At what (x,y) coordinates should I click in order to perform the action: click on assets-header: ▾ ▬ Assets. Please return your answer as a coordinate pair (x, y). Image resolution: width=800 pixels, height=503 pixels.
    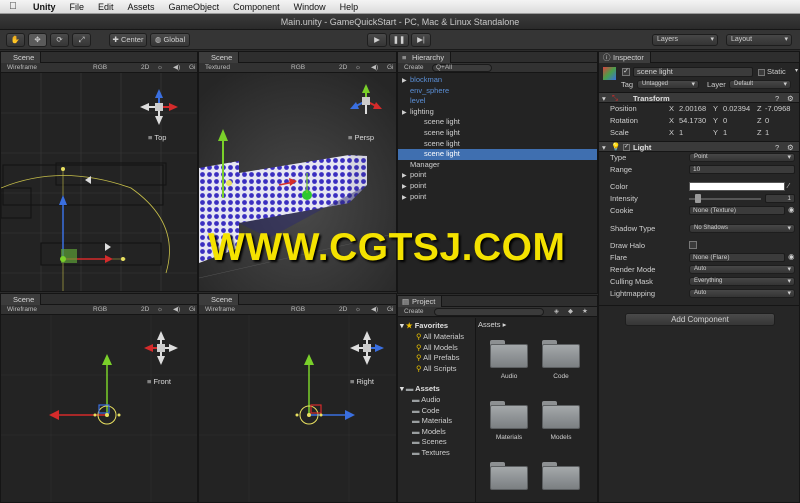
    Looking at the image, I should click on (420, 389).